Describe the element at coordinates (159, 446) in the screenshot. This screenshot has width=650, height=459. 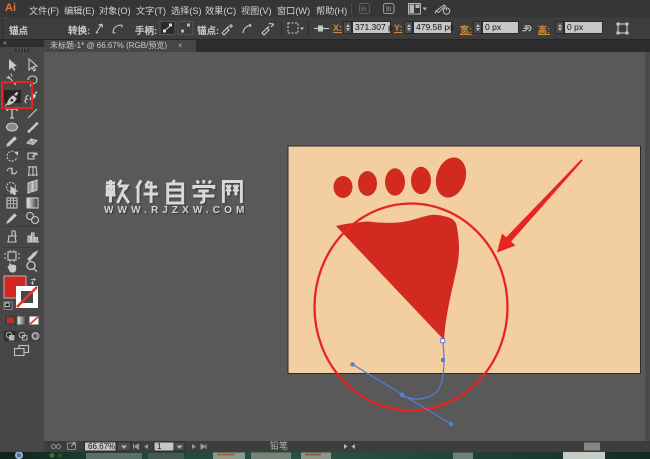
I see `svg-text: 1` at that location.